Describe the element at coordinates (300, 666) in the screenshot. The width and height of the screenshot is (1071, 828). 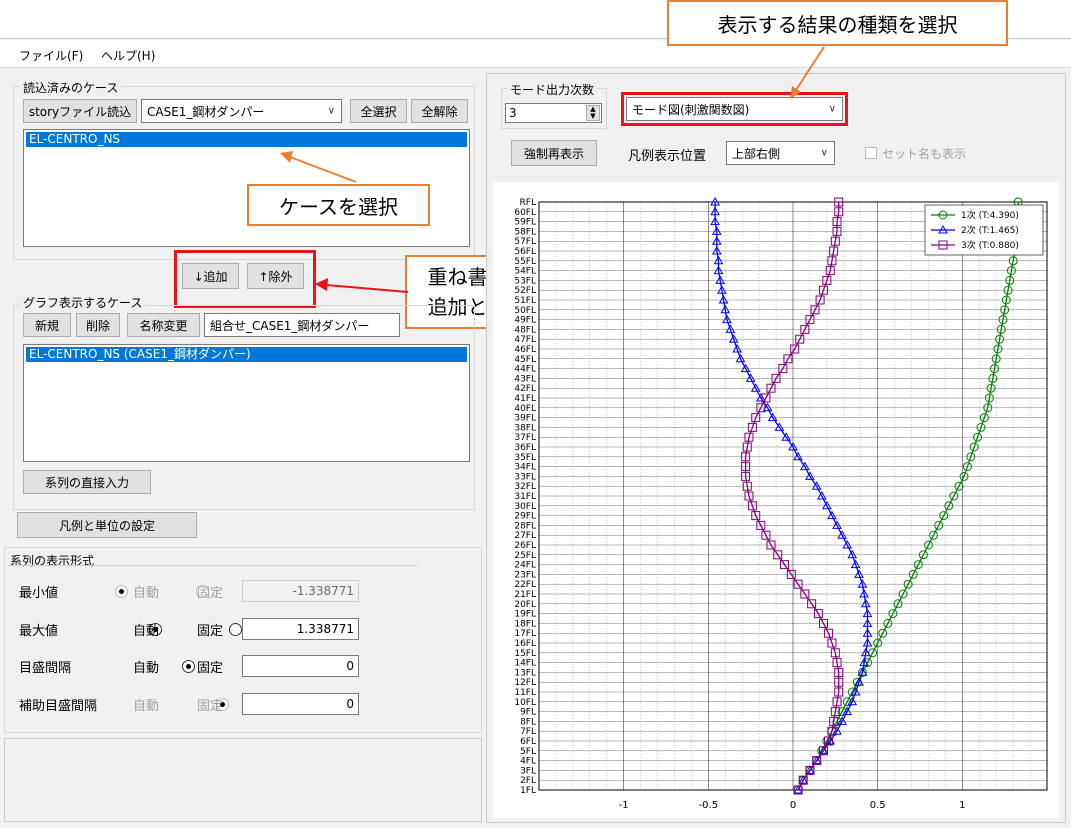
I see `tick-interval-field: 0` at that location.